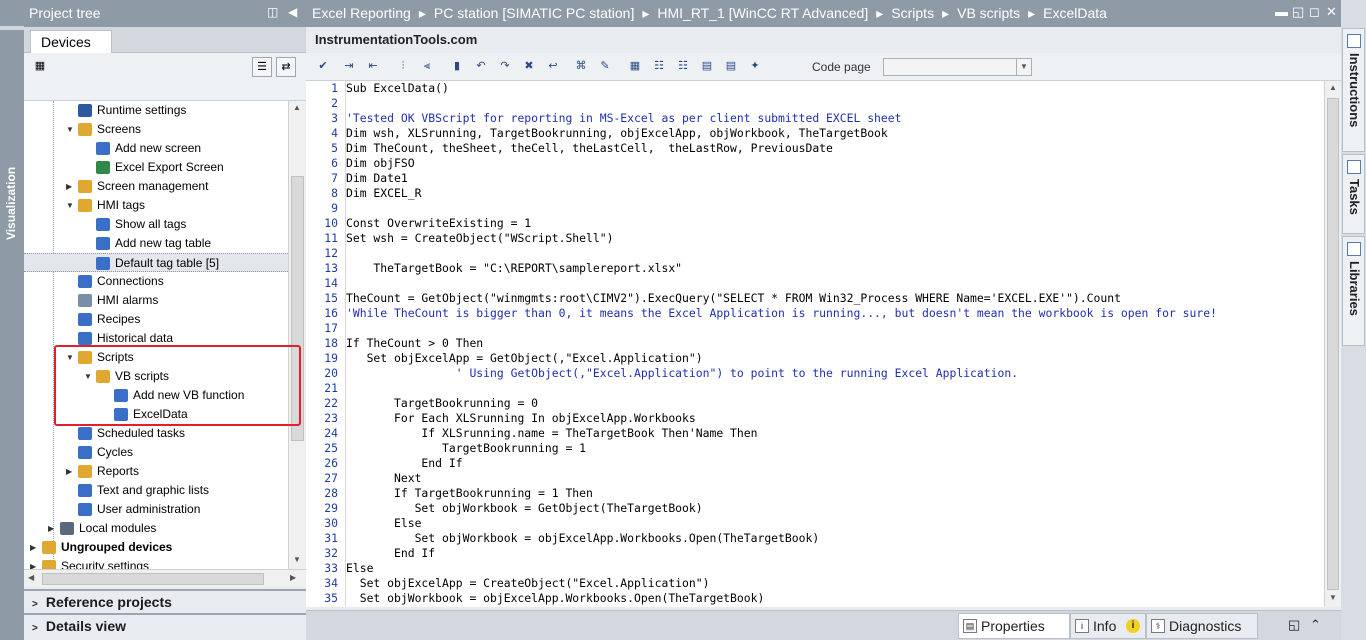 The height and width of the screenshot is (640, 1366). I want to click on tree-item: ▼ HMI tags, so click(156, 205).